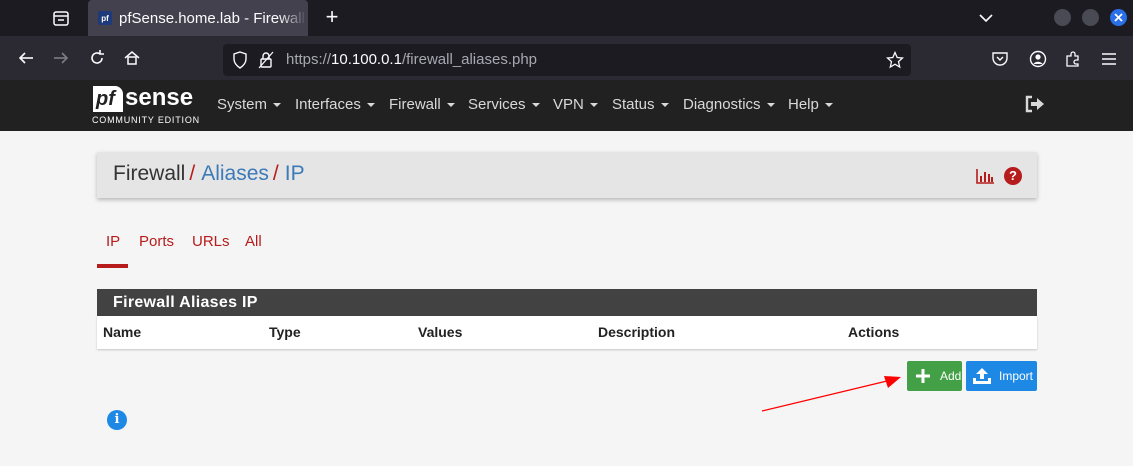 The image size is (1133, 466). Describe the element at coordinates (97, 58) in the screenshot. I see `reload-icon` at that location.